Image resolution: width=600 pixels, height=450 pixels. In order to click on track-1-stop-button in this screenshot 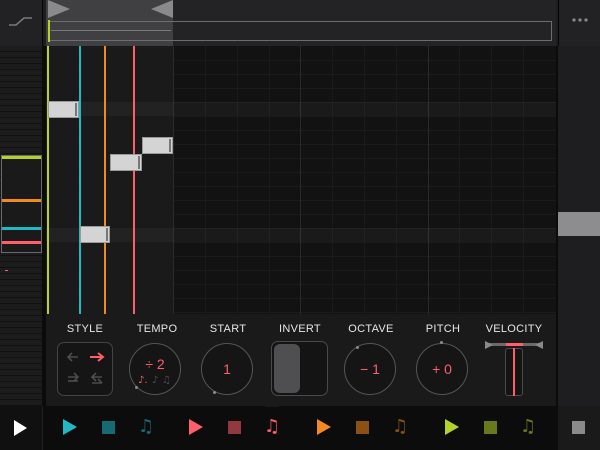, I will do `click(108, 427)`.